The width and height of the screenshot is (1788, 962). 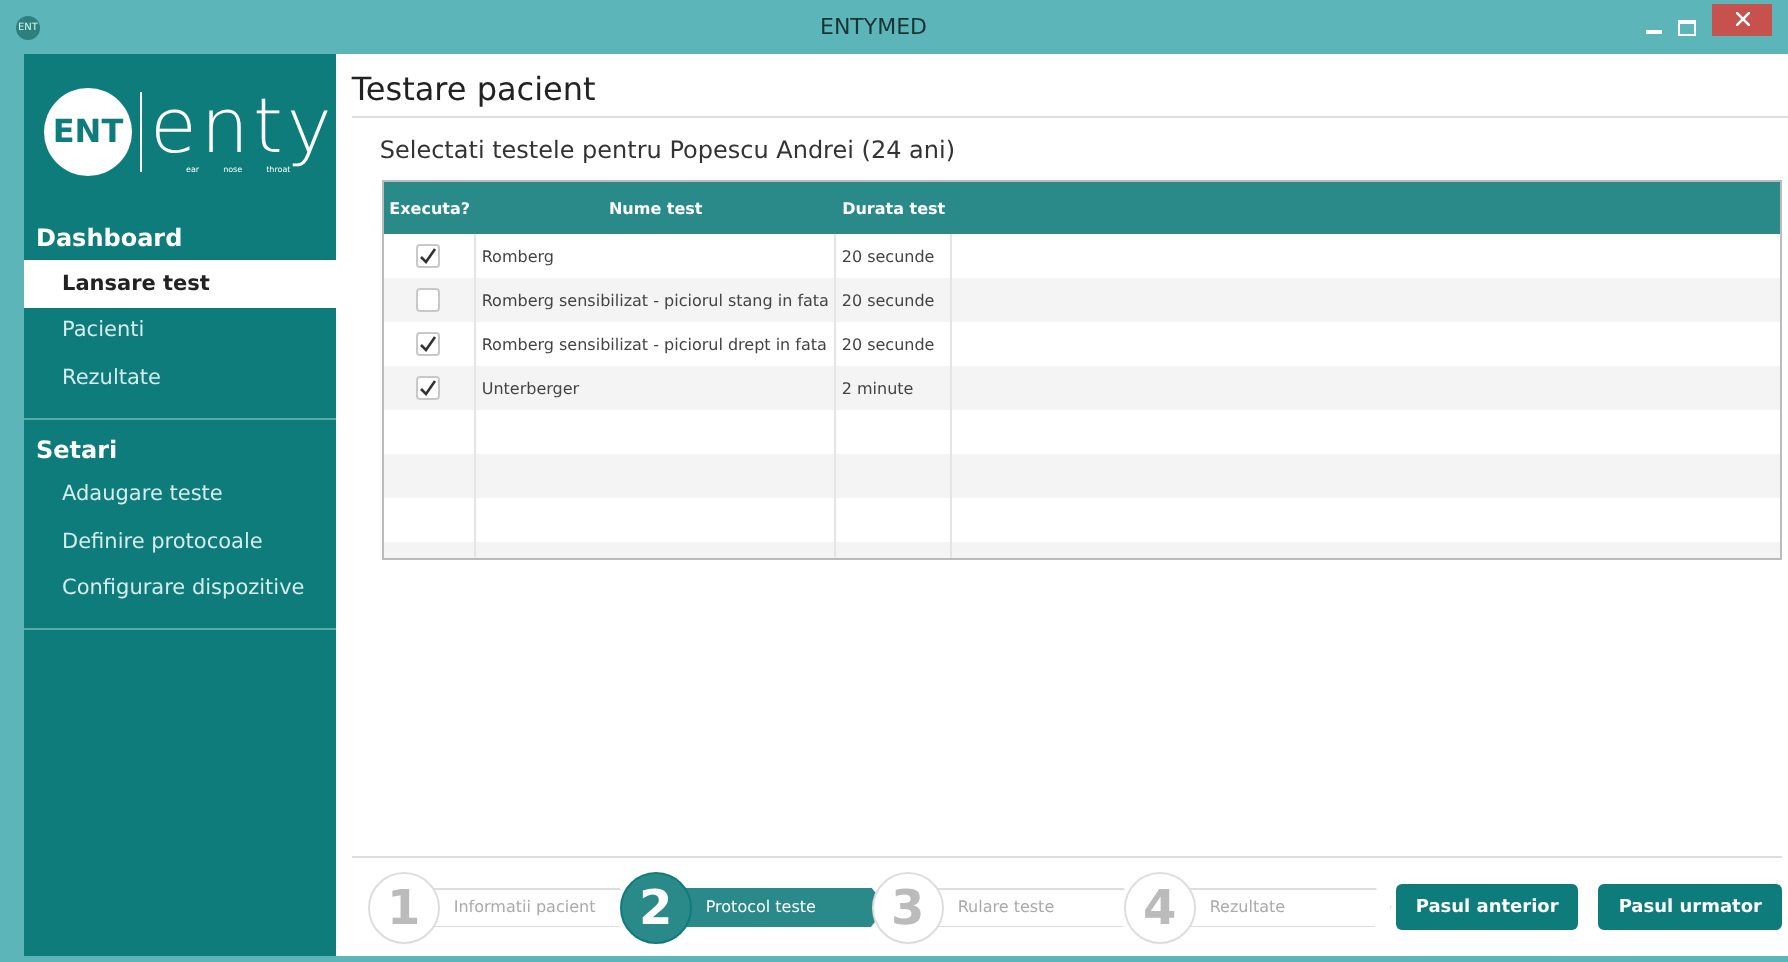 What do you see at coordinates (874, 27) in the screenshot?
I see `window-title: ENTYMED` at bounding box center [874, 27].